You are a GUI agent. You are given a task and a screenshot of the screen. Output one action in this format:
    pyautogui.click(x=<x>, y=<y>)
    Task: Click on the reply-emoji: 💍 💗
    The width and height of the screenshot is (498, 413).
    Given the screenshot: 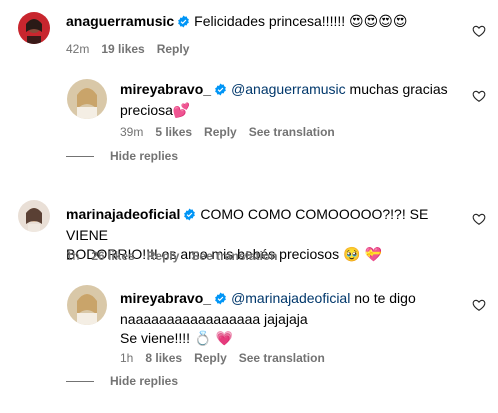 What is the action you would take?
    pyautogui.click(x=213, y=339)
    